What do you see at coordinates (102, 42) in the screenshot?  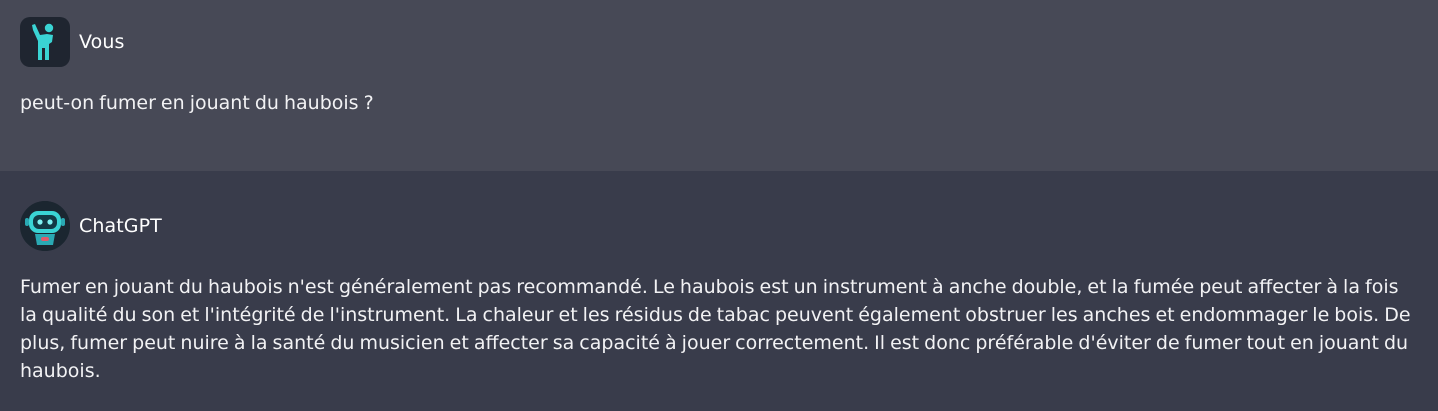 I see `user-author-name: Vous` at bounding box center [102, 42].